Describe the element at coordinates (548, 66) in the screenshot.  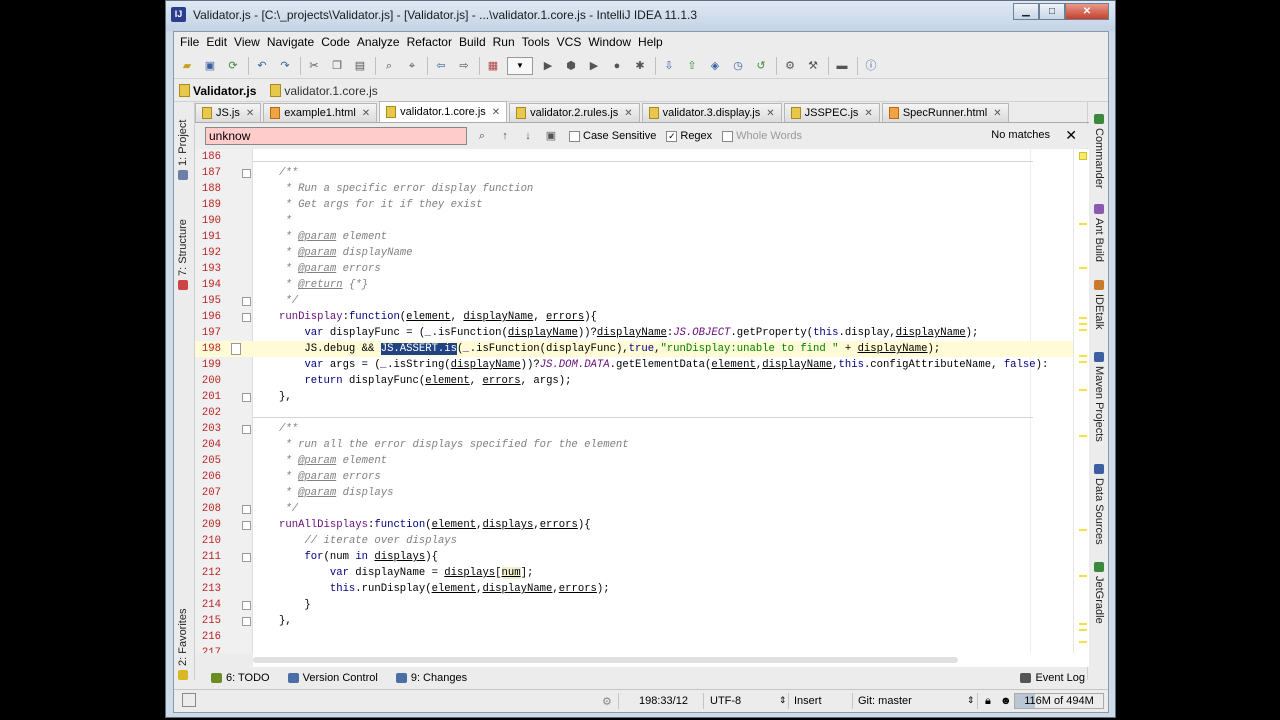
I see `run-icon: ▶` at that location.